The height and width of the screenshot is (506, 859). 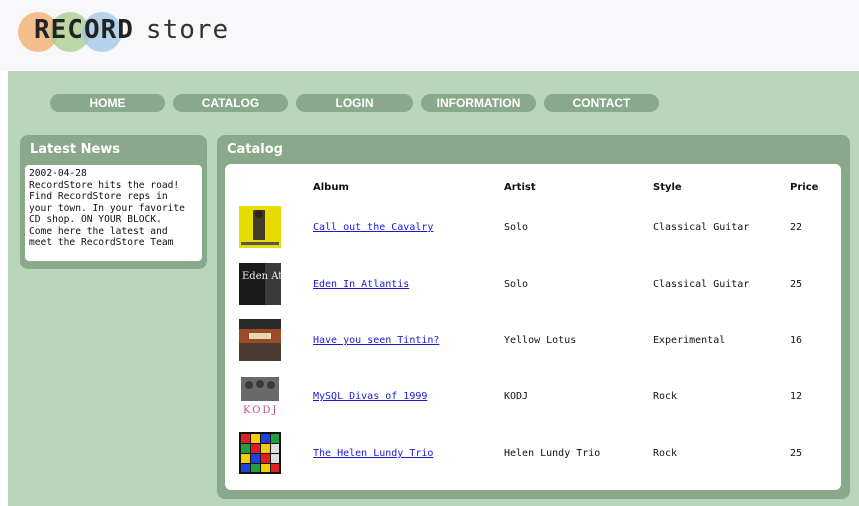 What do you see at coordinates (689, 340) in the screenshot?
I see `style-cell: Experimental` at bounding box center [689, 340].